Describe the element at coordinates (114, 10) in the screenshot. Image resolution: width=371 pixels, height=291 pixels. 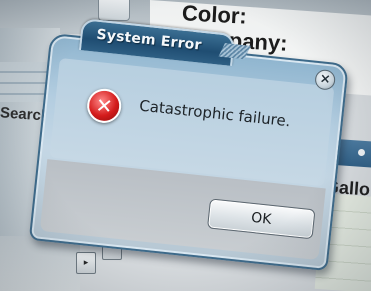
I see `background-toolbar-button` at that location.